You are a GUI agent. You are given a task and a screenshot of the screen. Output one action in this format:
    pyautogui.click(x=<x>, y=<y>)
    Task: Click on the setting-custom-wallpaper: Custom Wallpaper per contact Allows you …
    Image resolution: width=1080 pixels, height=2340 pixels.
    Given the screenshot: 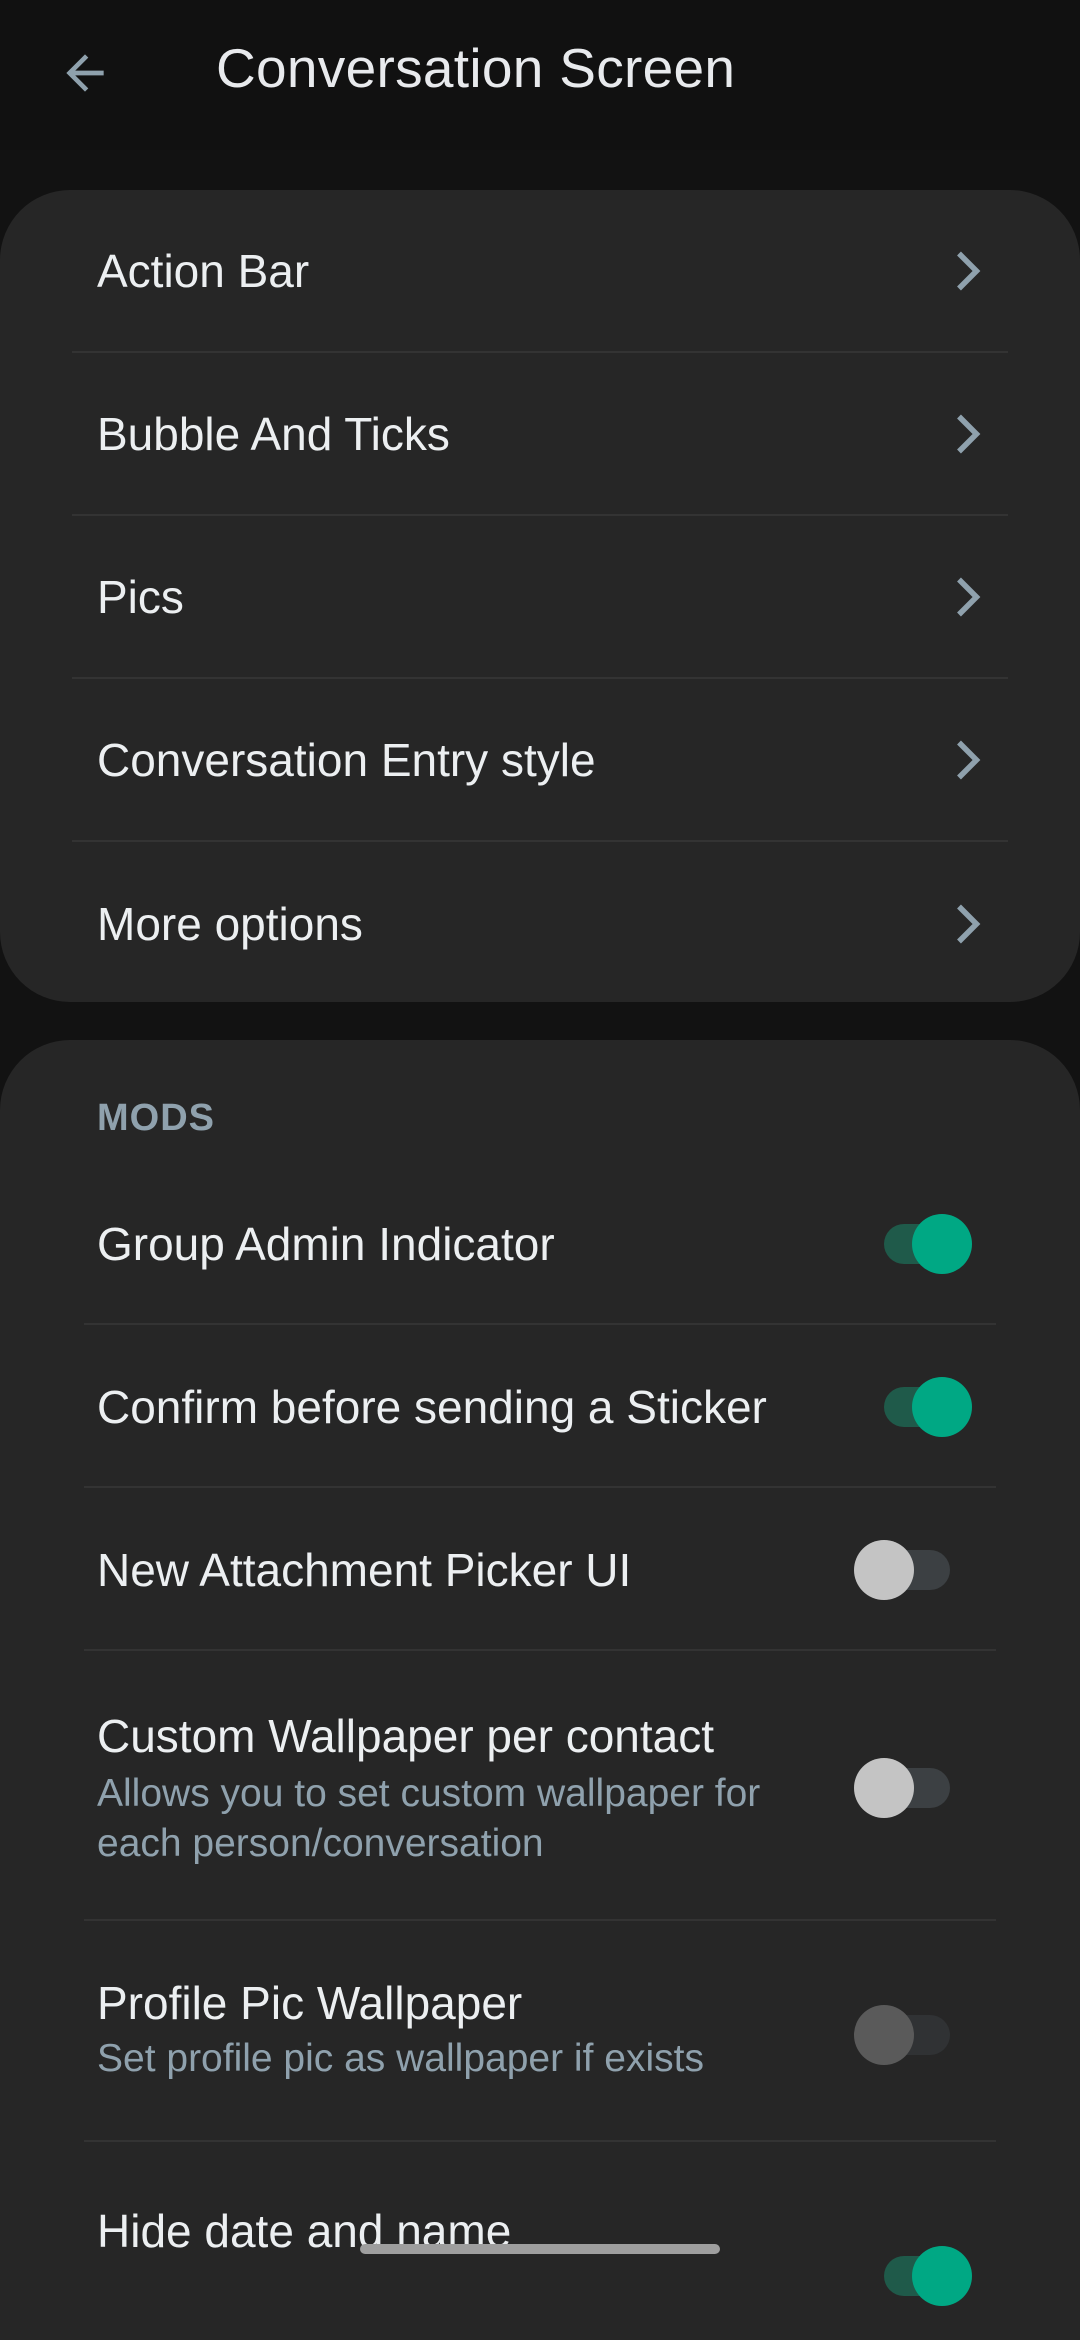 What is the action you would take?
    pyautogui.click(x=540, y=1786)
    